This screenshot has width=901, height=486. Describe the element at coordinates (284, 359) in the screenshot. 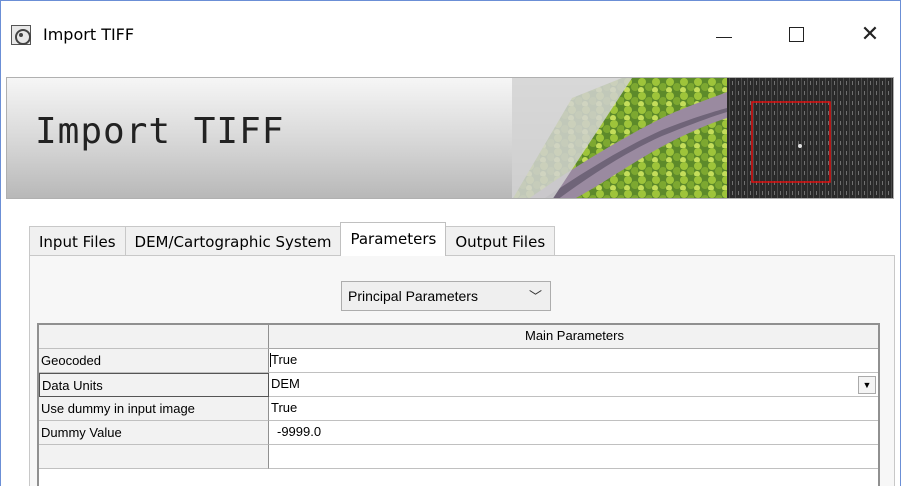

I see `row-value-text: True` at that location.